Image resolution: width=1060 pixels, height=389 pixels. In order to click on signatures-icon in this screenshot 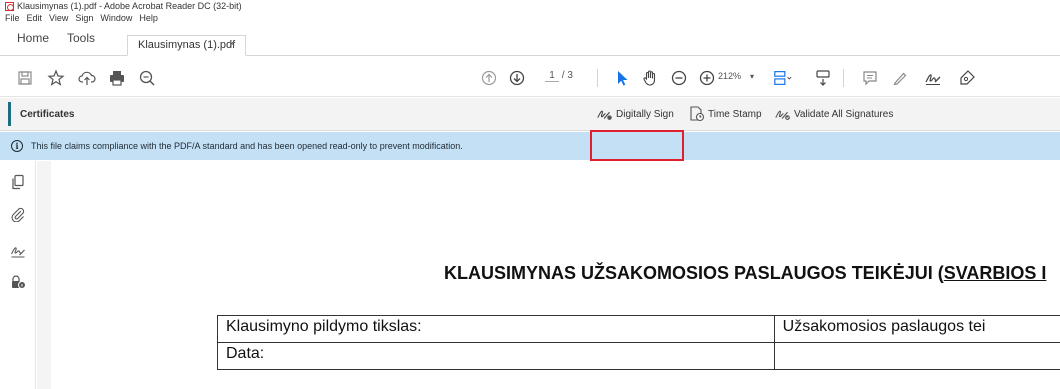, I will do `click(18, 251)`.